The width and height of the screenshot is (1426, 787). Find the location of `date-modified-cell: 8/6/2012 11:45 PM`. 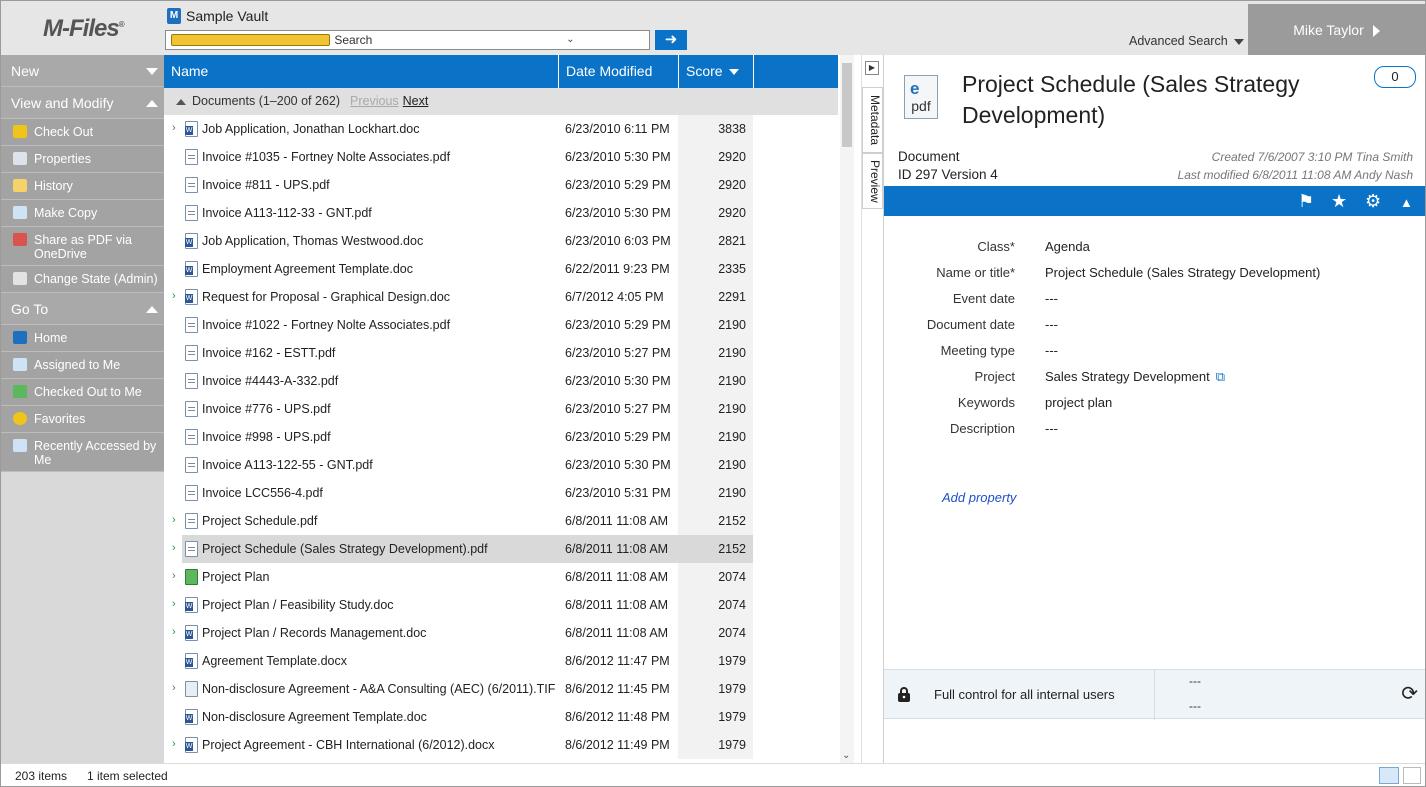

date-modified-cell: 8/6/2012 11:45 PM is located at coordinates (617, 689).